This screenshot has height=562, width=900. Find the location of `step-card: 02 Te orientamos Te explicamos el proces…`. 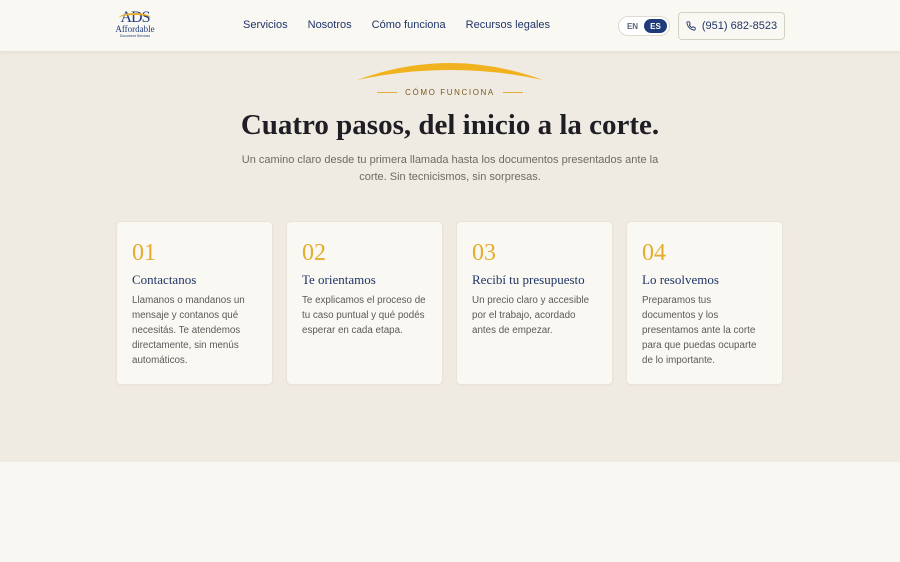

step-card: 02 Te orientamos Te explicamos el proces… is located at coordinates (364, 303).